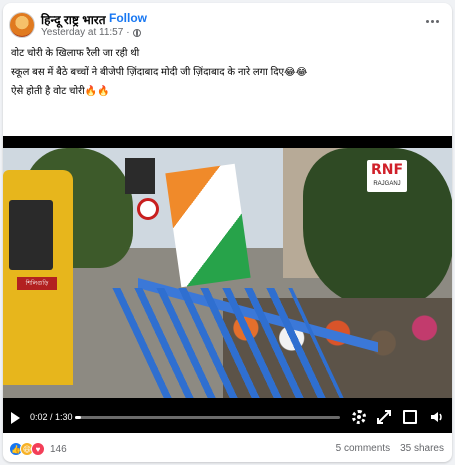 Image resolution: width=455 pixels, height=465 pixels. Describe the element at coordinates (410, 417) in the screenshot. I see `fullscreen-icon` at that location.